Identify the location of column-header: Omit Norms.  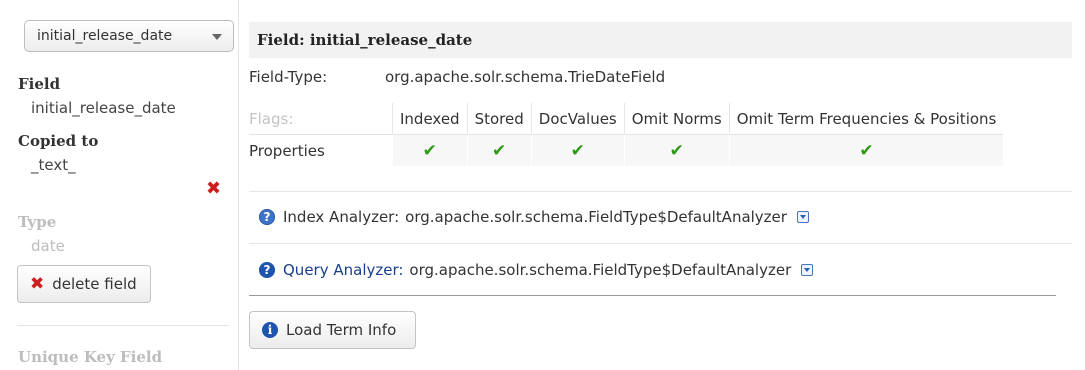
(676, 119).